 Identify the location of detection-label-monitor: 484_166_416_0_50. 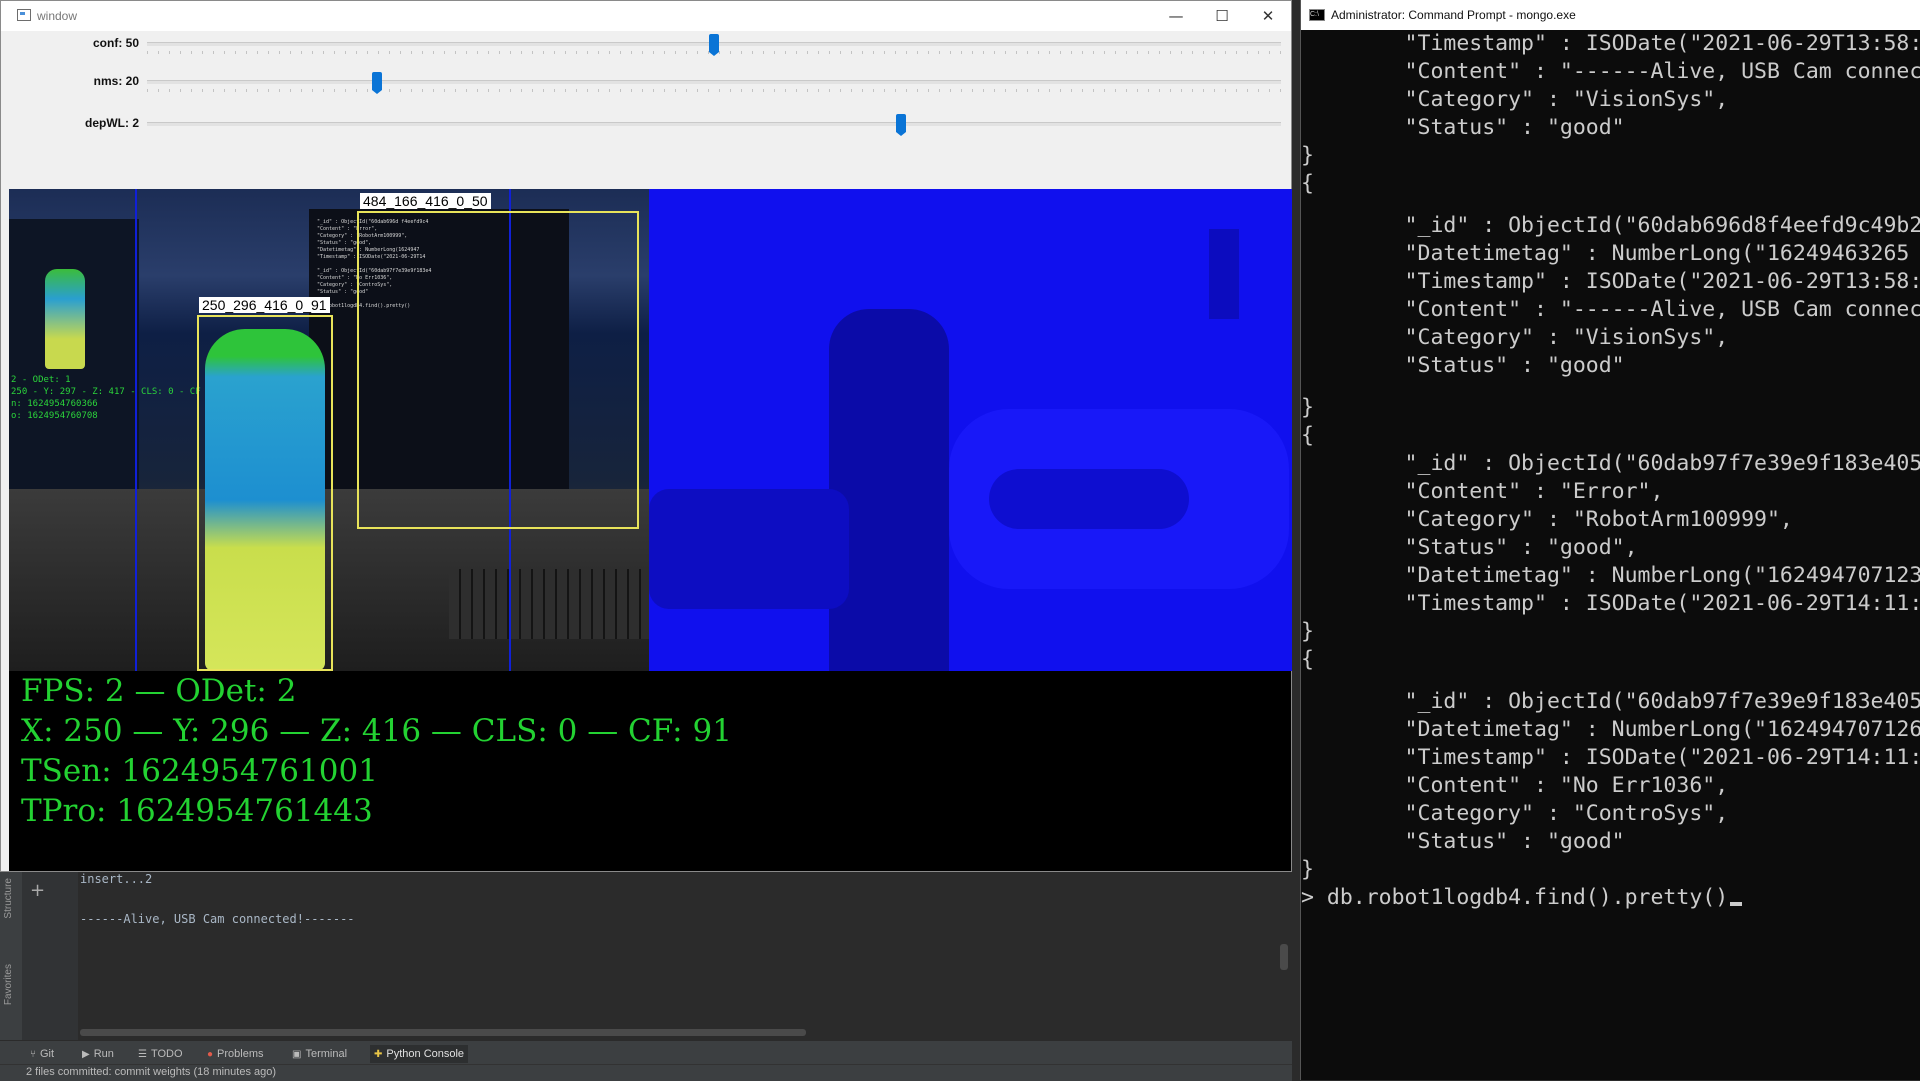
(425, 201).